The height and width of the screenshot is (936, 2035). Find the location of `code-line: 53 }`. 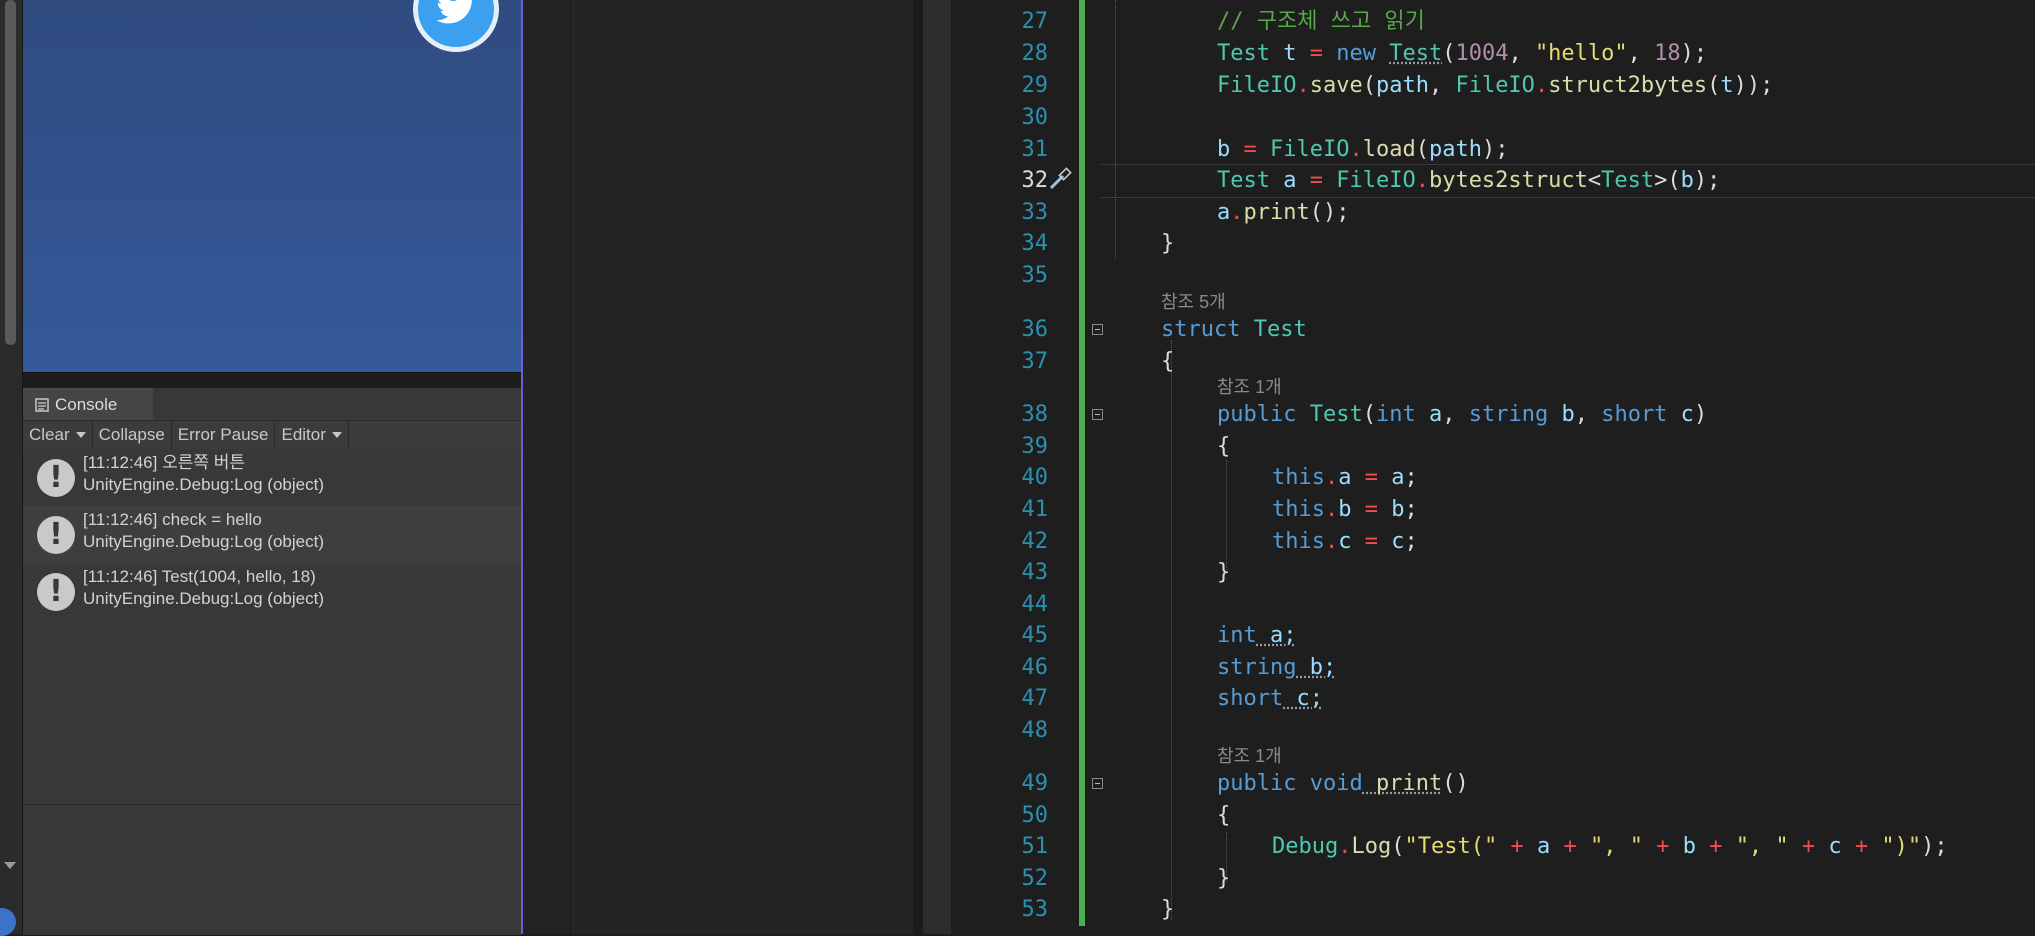

code-line: 53 } is located at coordinates (1493, 910).